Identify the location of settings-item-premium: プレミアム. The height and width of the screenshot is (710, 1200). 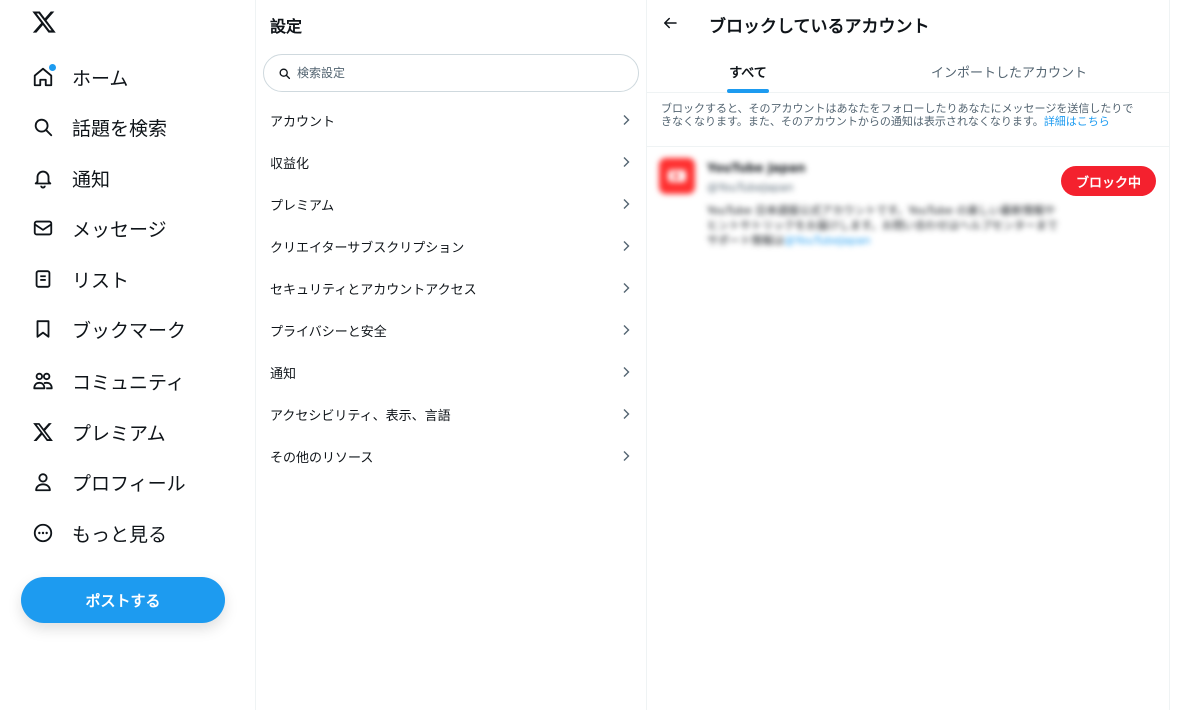
(451, 204).